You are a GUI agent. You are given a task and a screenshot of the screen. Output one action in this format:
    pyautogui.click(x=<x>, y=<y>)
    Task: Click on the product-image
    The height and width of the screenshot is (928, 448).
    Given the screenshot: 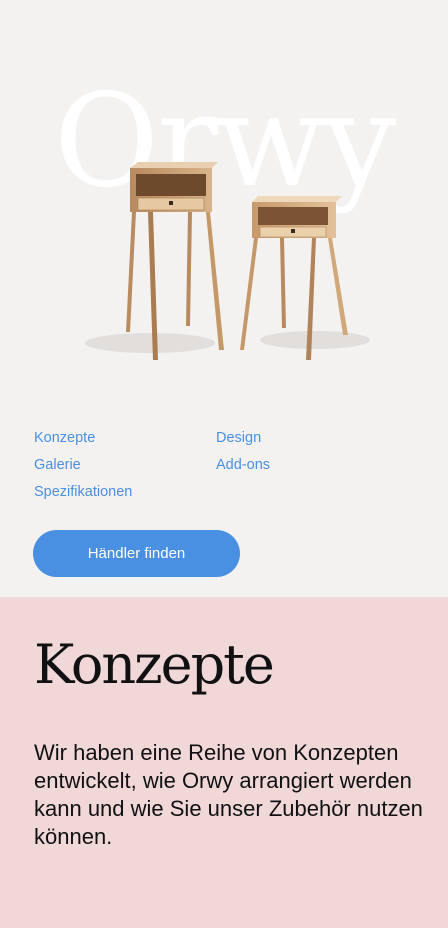 What is the action you would take?
    pyautogui.click(x=227, y=261)
    